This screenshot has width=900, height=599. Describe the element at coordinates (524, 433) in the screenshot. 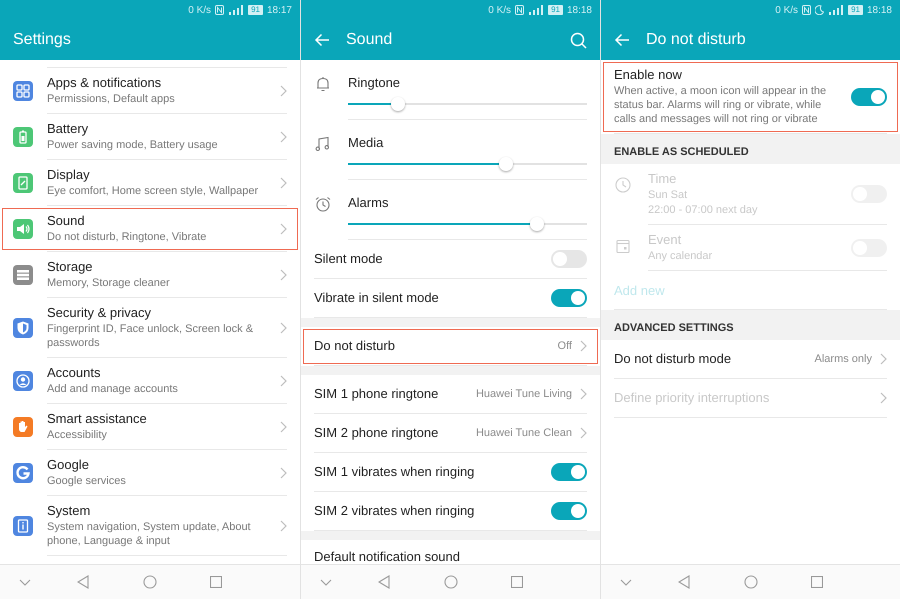

I see `item-value: Huawei Tune Clean` at that location.